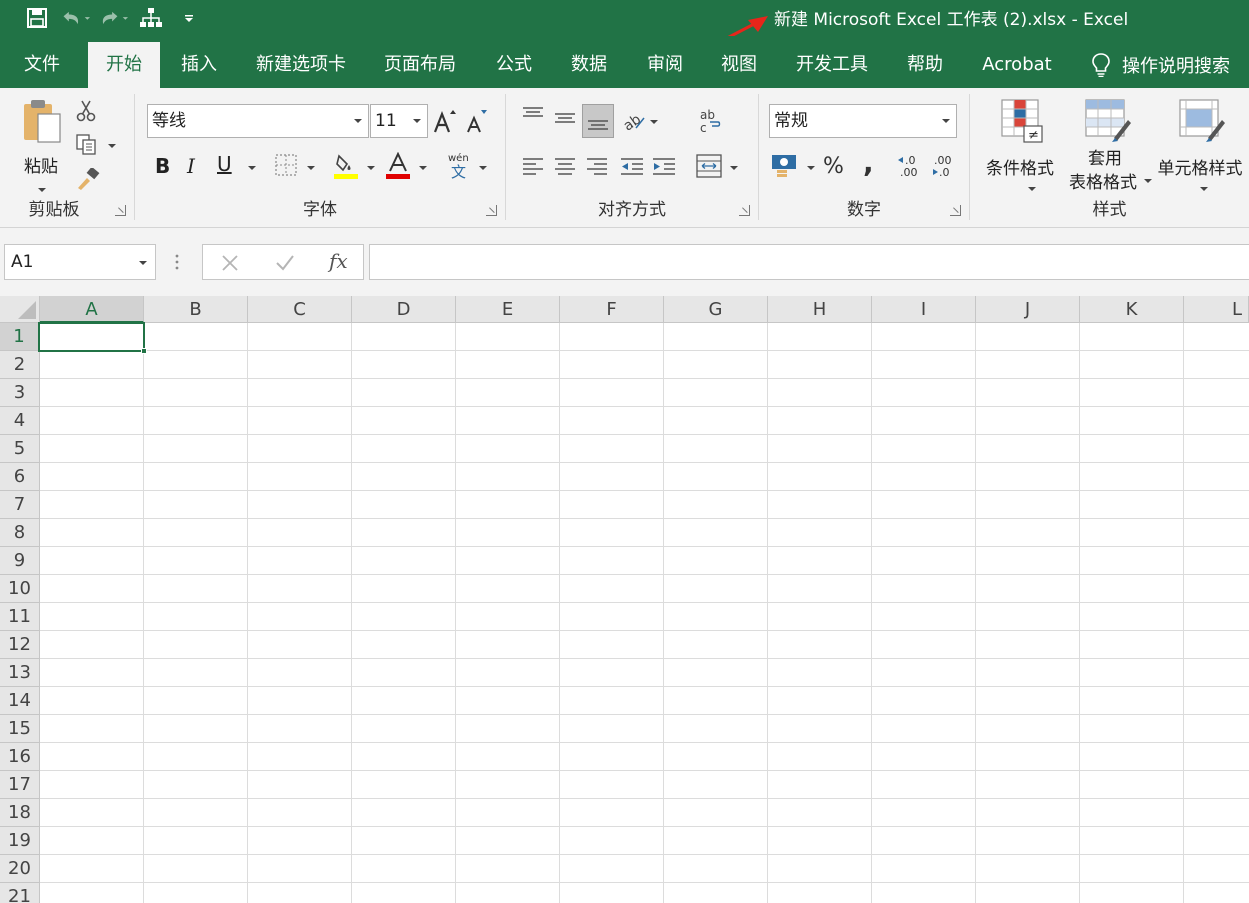  Describe the element at coordinates (445, 121) in the screenshot. I see `increase-font-size-icon` at that location.